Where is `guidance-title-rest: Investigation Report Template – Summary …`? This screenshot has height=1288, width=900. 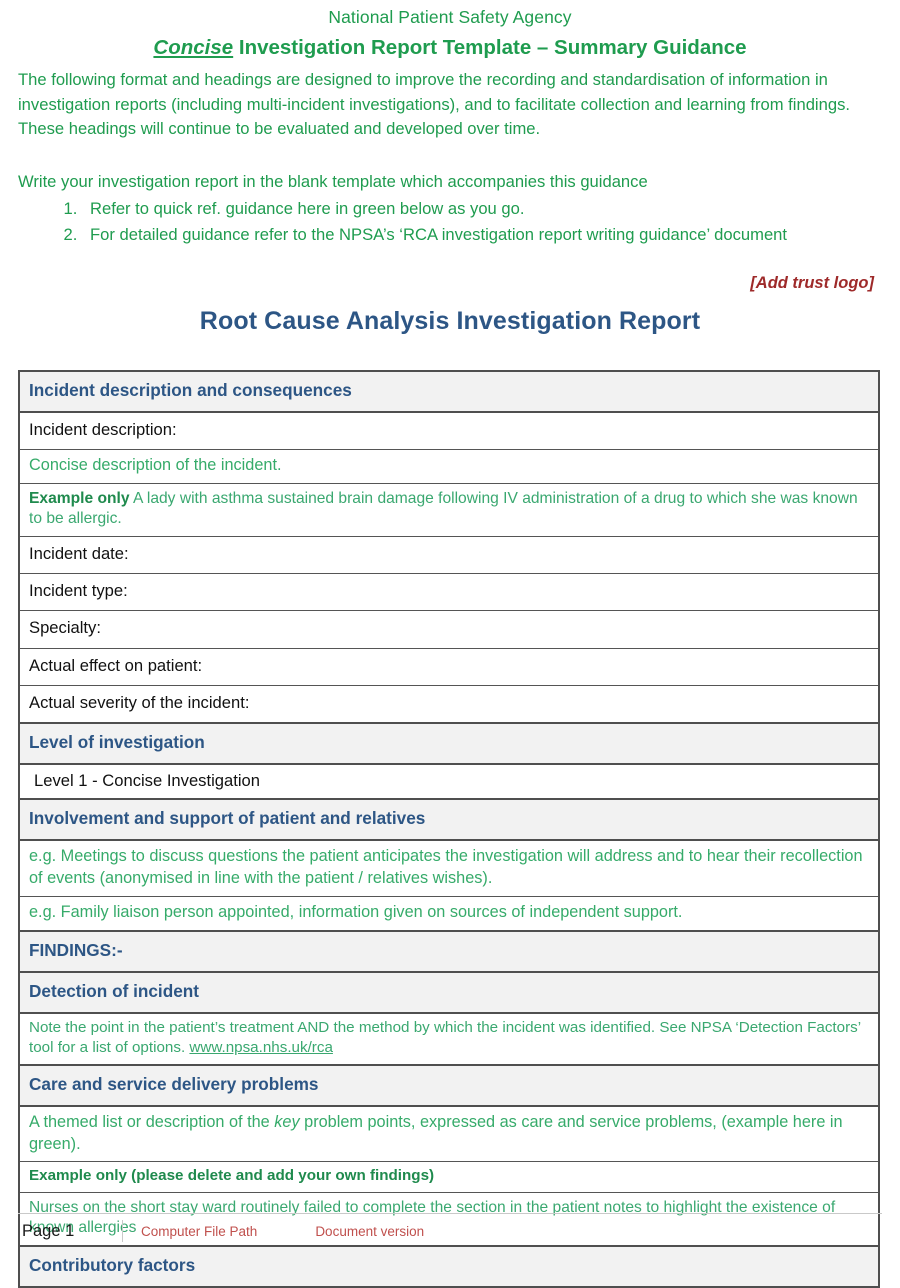 guidance-title-rest: Investigation Report Template – Summary … is located at coordinates (490, 47).